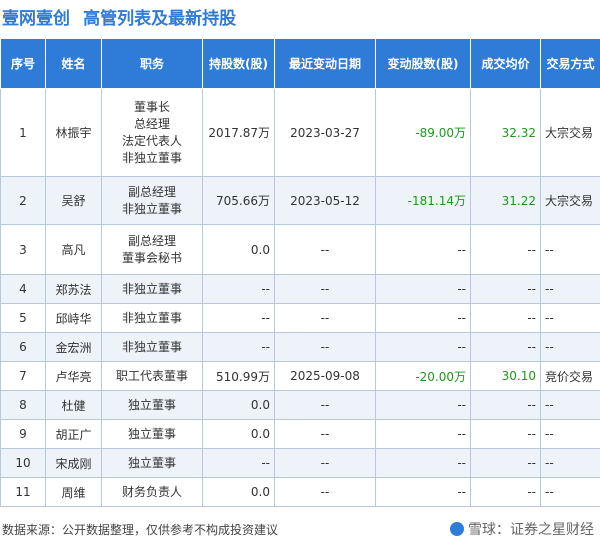  Describe the element at coordinates (300, 318) in the screenshot. I see `table-row: 5 邱峙华 非独立董事 -- -- -- -- --` at that location.